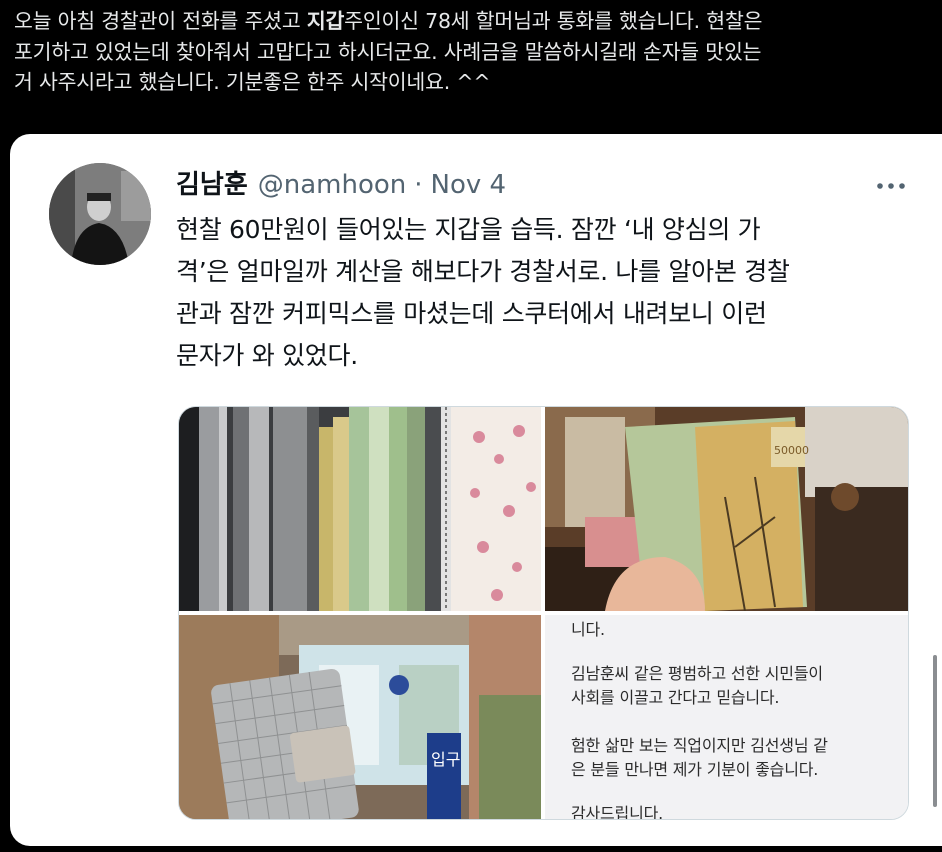  What do you see at coordinates (469, 185) in the screenshot?
I see `post-date: Nov 4` at bounding box center [469, 185].